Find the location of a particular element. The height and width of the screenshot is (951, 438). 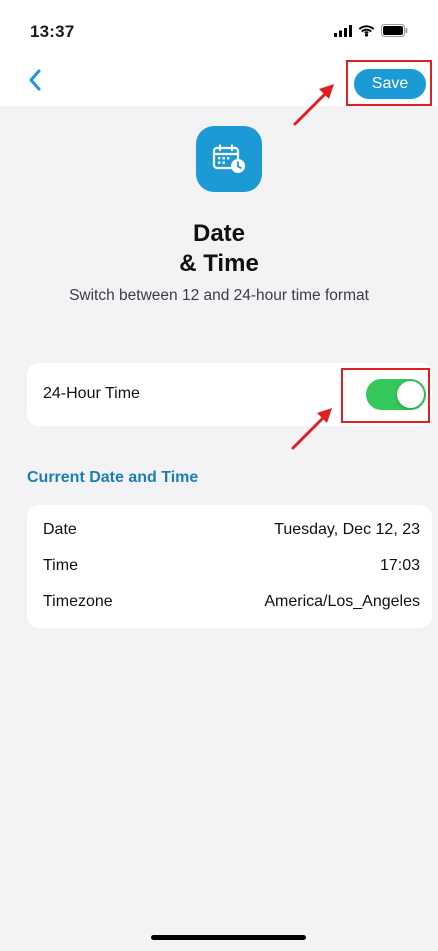

toggle-highlight-box is located at coordinates (385, 395).